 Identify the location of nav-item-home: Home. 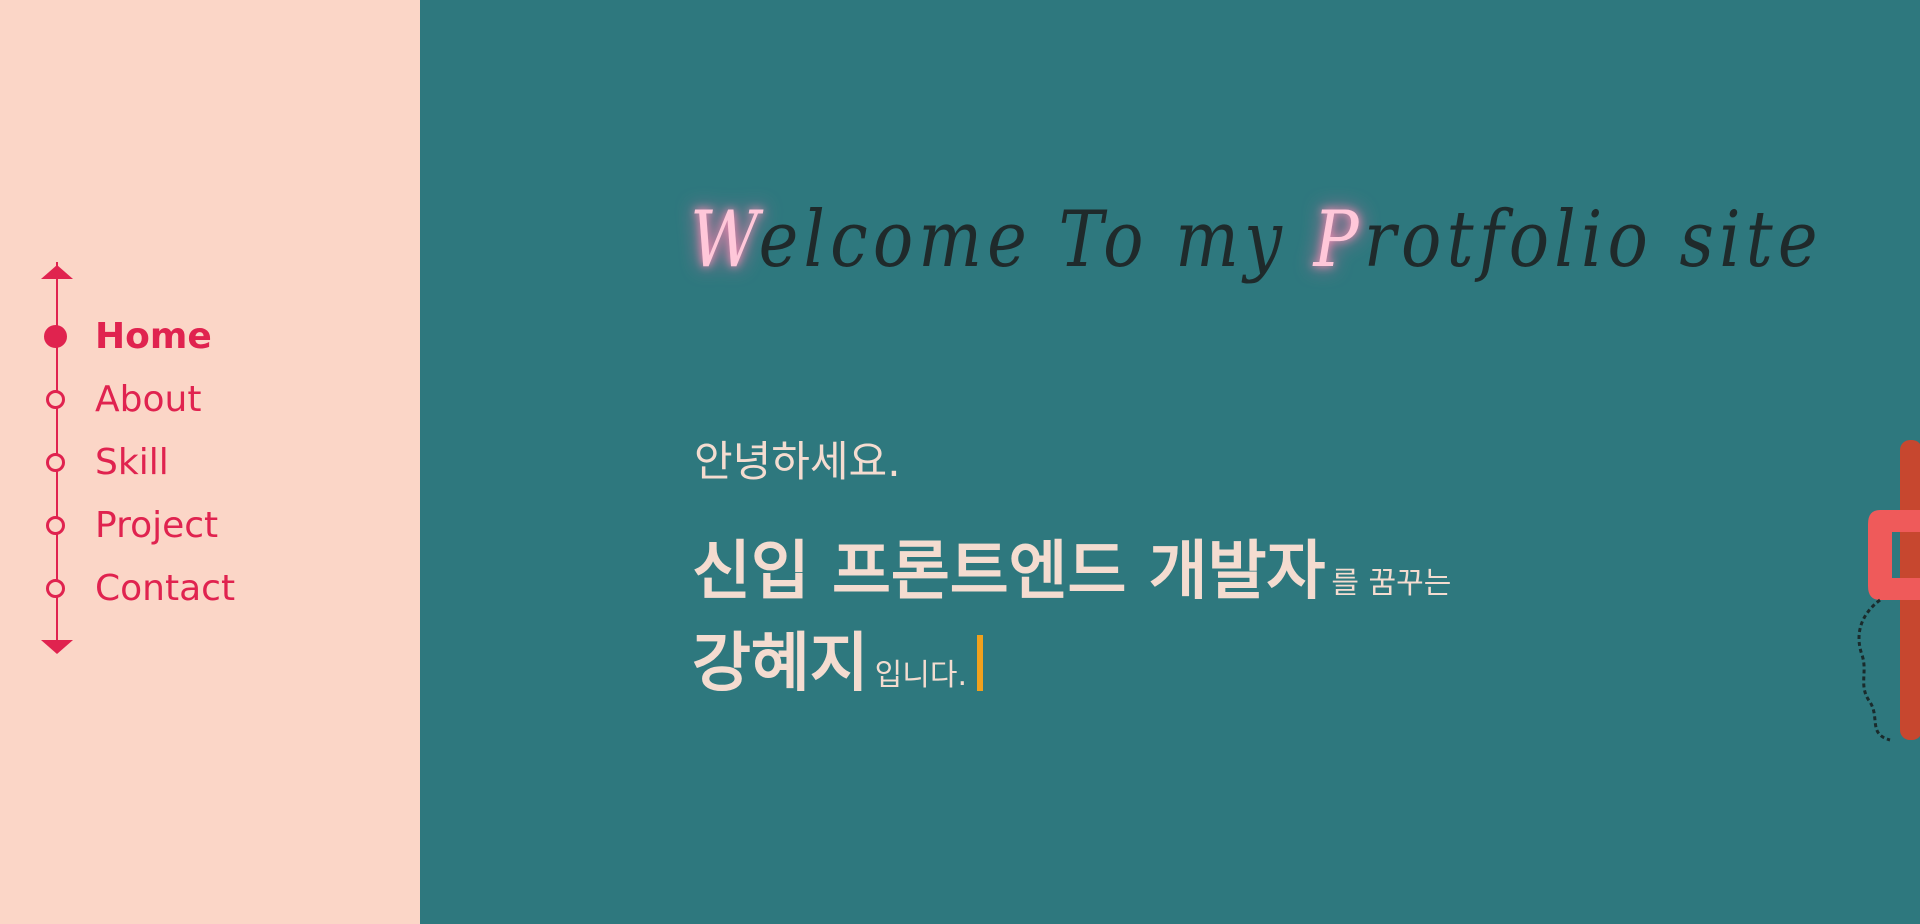
(137, 336).